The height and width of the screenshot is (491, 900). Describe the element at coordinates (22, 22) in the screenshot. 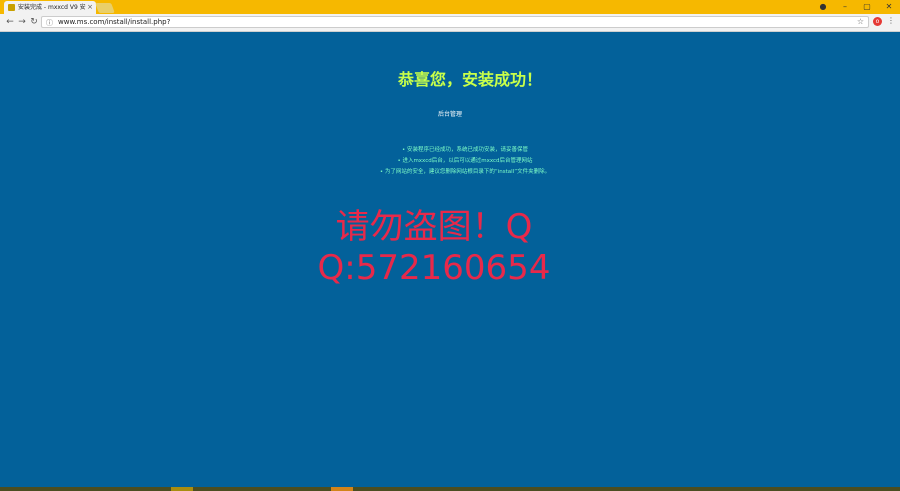

I see `forward-icon: →` at that location.